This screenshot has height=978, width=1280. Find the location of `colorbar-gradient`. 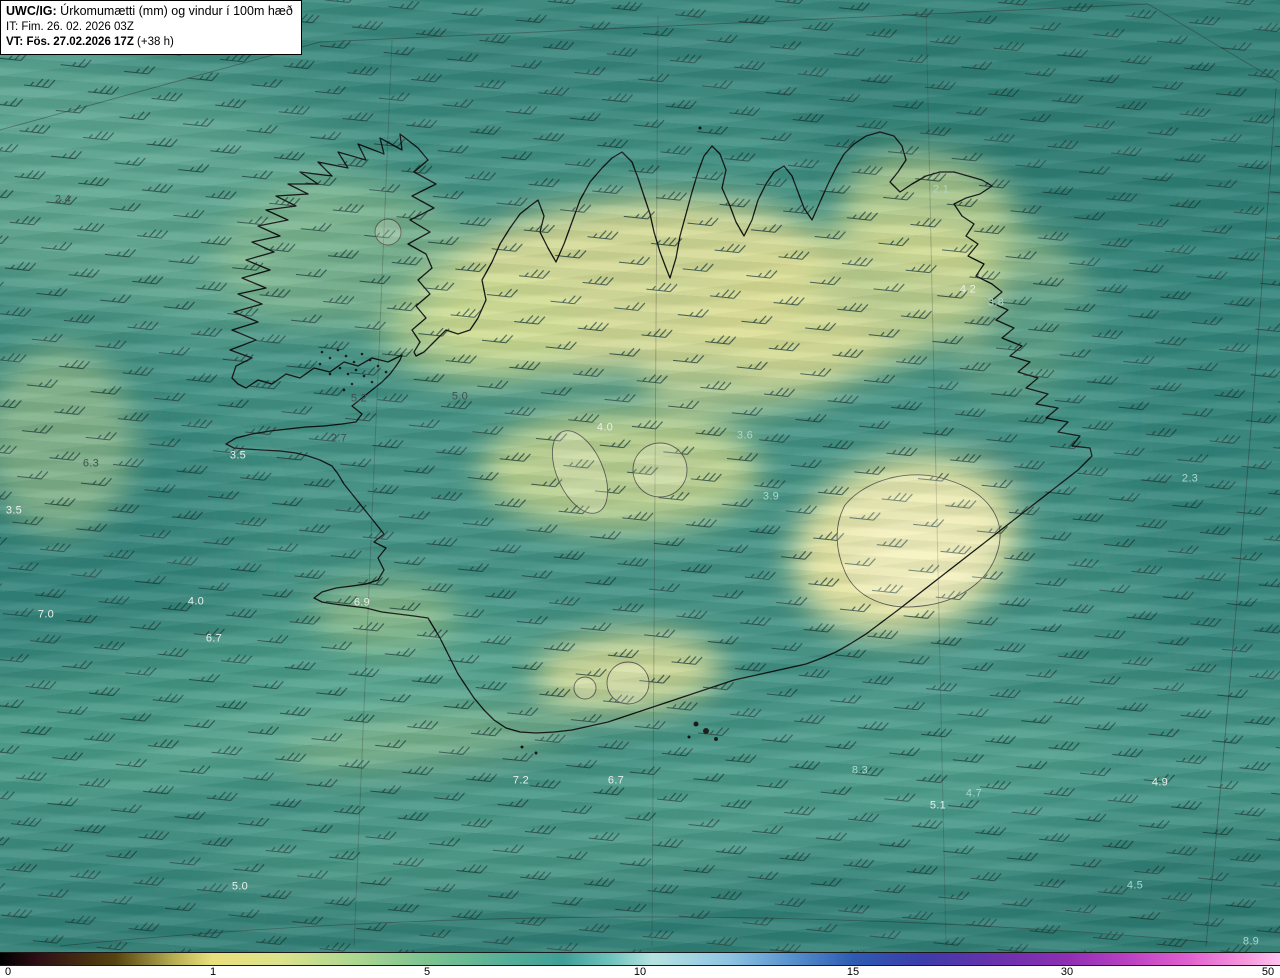

colorbar-gradient is located at coordinates (640, 959).